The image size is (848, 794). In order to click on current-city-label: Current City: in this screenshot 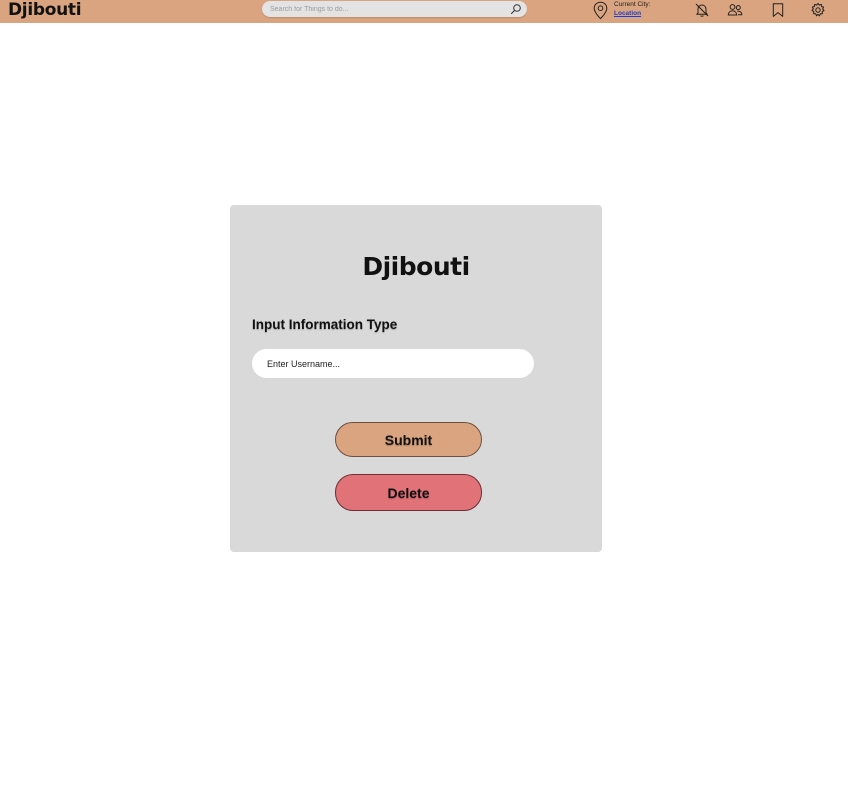, I will do `click(632, 4)`.